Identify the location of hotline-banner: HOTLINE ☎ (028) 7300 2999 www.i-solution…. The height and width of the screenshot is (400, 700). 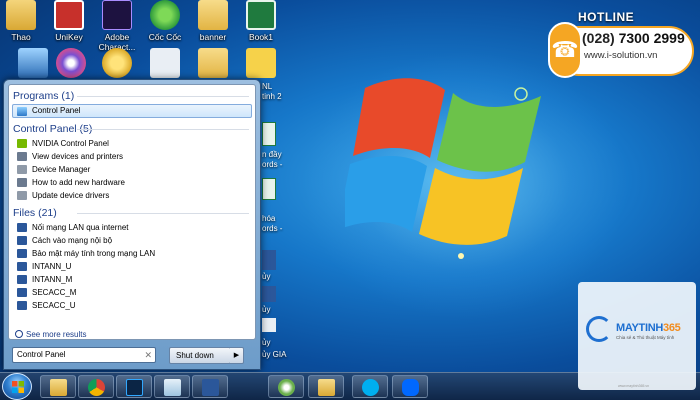
(622, 45).